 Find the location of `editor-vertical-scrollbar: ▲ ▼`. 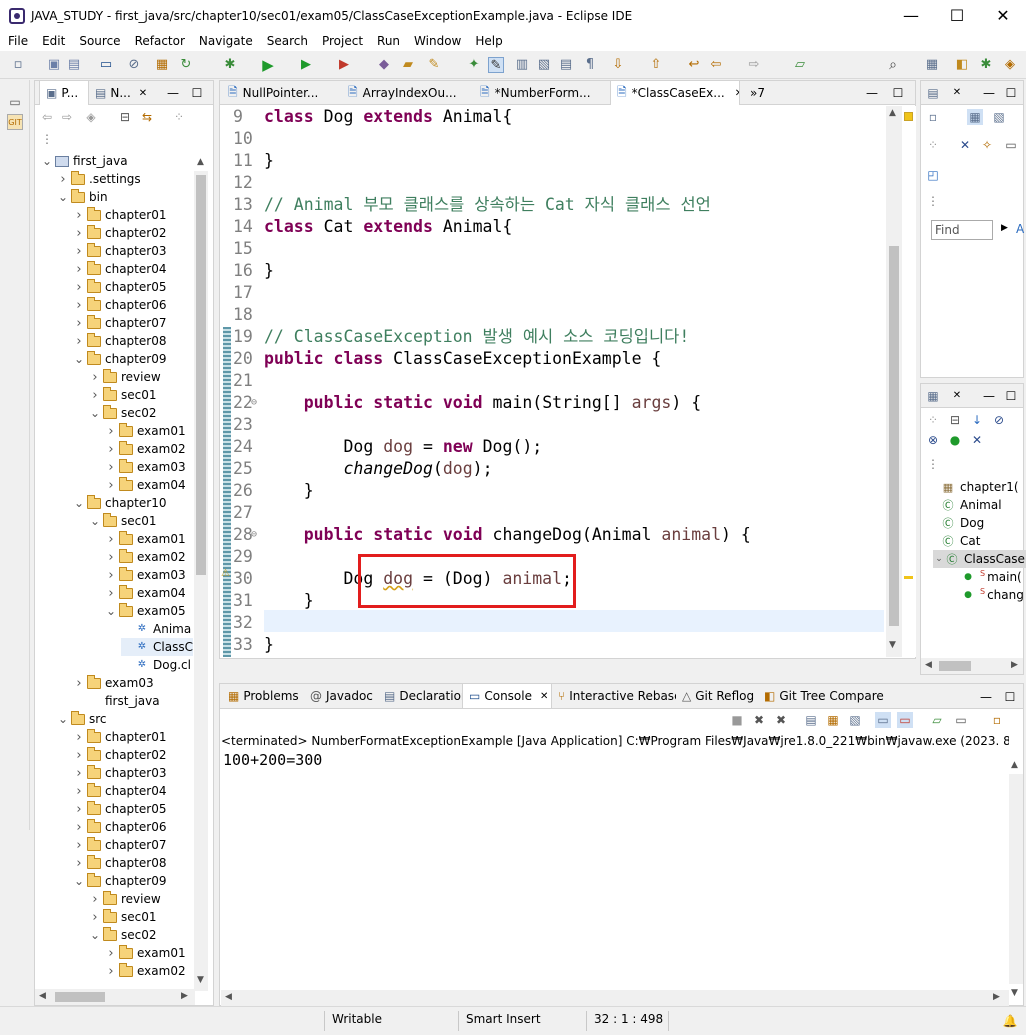

editor-vertical-scrollbar: ▲ ▼ is located at coordinates (894, 381).